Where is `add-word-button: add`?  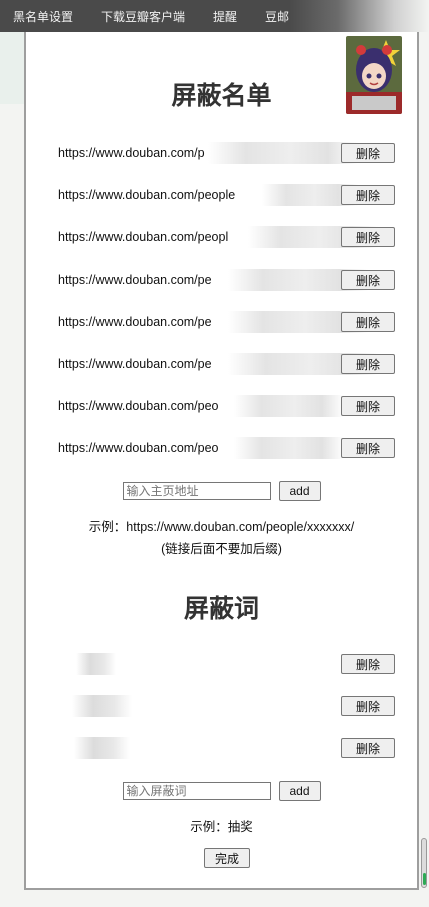 add-word-button: add is located at coordinates (299, 791).